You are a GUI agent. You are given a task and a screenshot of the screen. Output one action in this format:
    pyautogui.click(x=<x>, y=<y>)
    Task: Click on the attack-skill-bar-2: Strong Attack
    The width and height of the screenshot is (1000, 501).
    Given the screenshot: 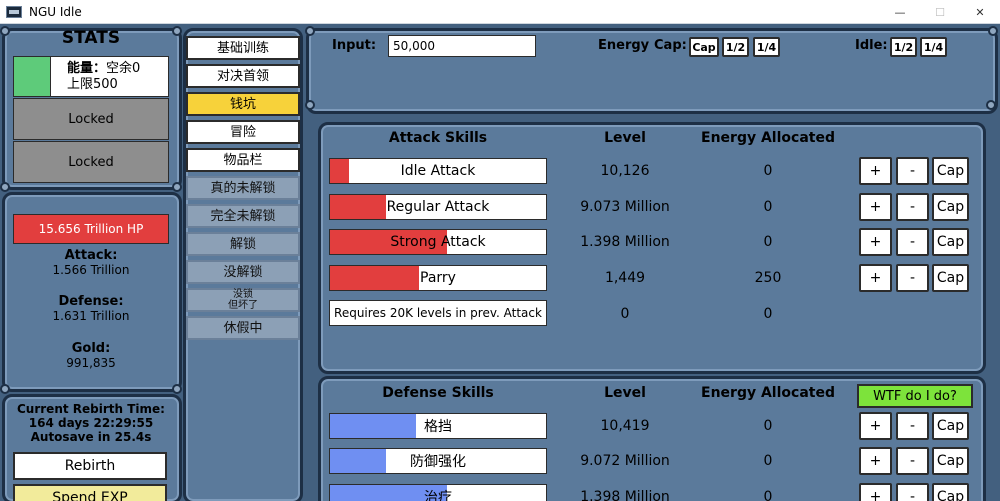 What is the action you would take?
    pyautogui.click(x=438, y=242)
    